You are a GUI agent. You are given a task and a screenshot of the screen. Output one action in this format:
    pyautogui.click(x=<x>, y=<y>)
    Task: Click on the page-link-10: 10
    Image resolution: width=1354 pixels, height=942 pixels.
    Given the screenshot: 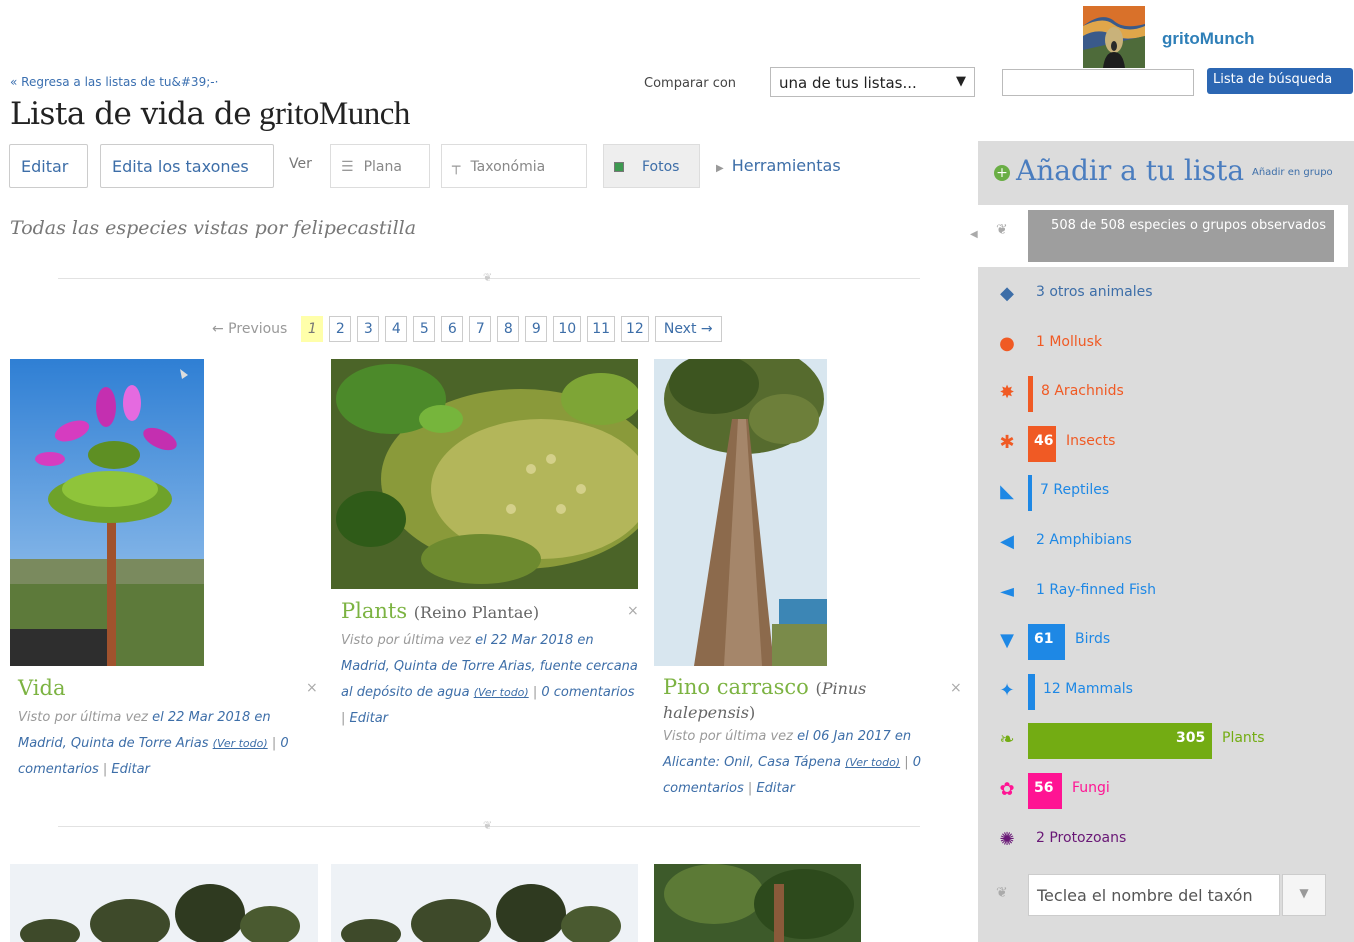 What is the action you would take?
    pyautogui.click(x=567, y=329)
    